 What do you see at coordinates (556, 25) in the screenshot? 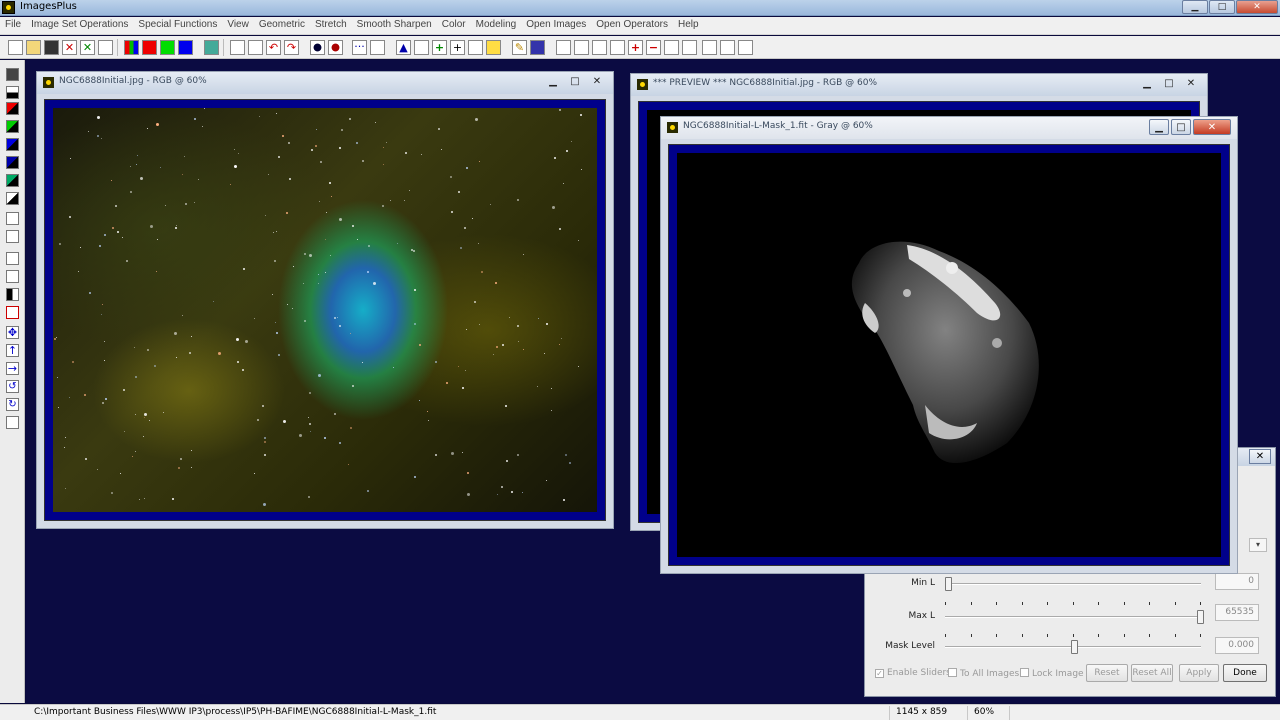
I see `menu-open-images: Open Images` at bounding box center [556, 25].